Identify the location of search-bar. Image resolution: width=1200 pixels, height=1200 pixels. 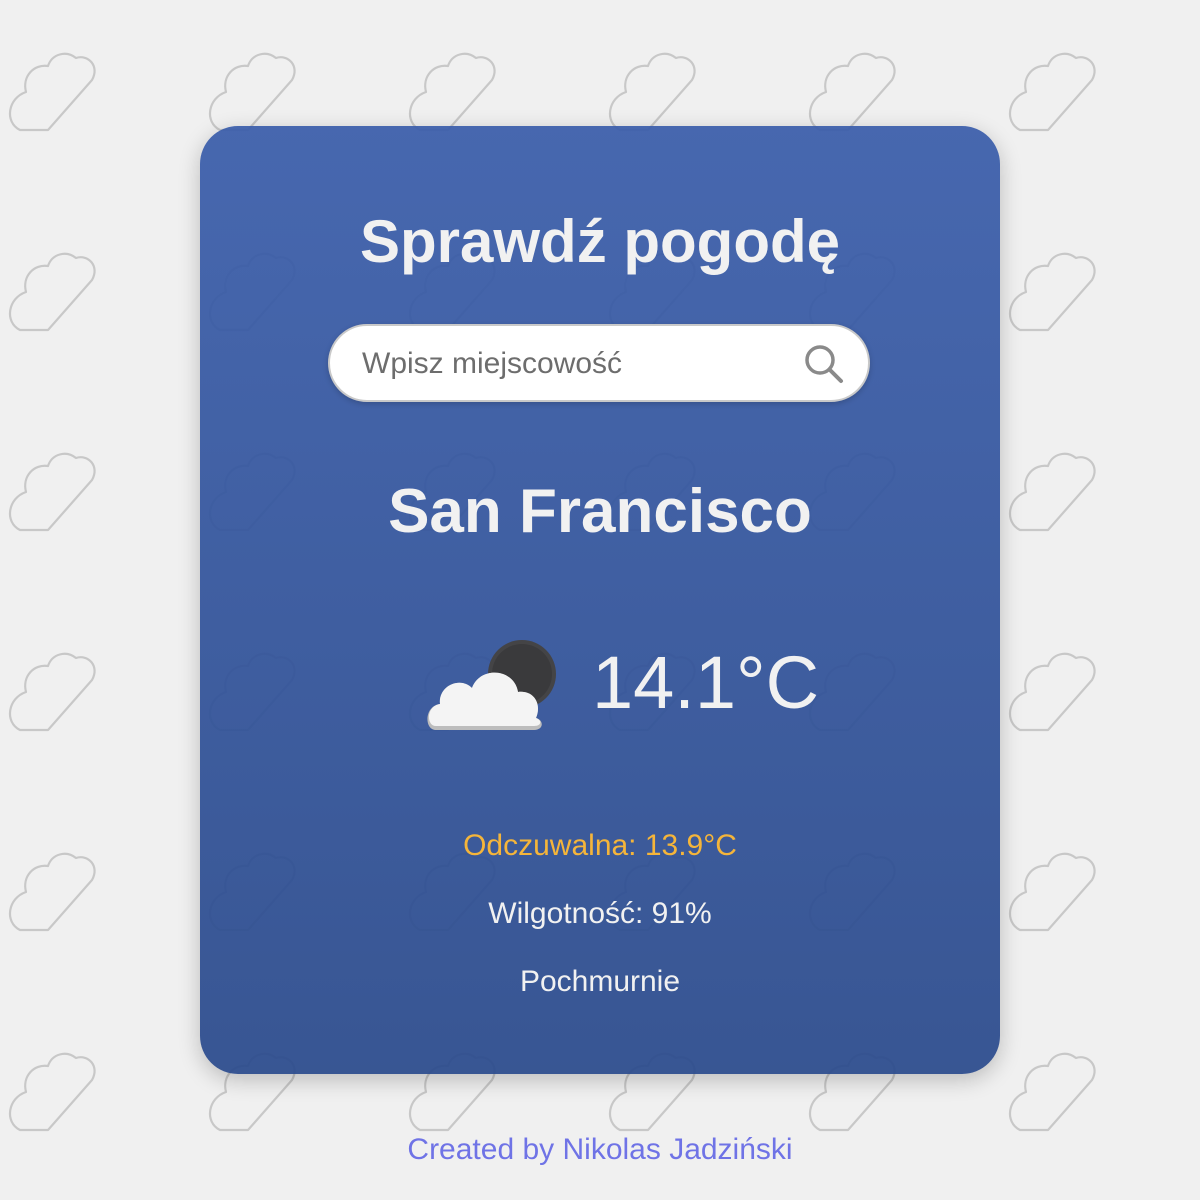
(599, 363).